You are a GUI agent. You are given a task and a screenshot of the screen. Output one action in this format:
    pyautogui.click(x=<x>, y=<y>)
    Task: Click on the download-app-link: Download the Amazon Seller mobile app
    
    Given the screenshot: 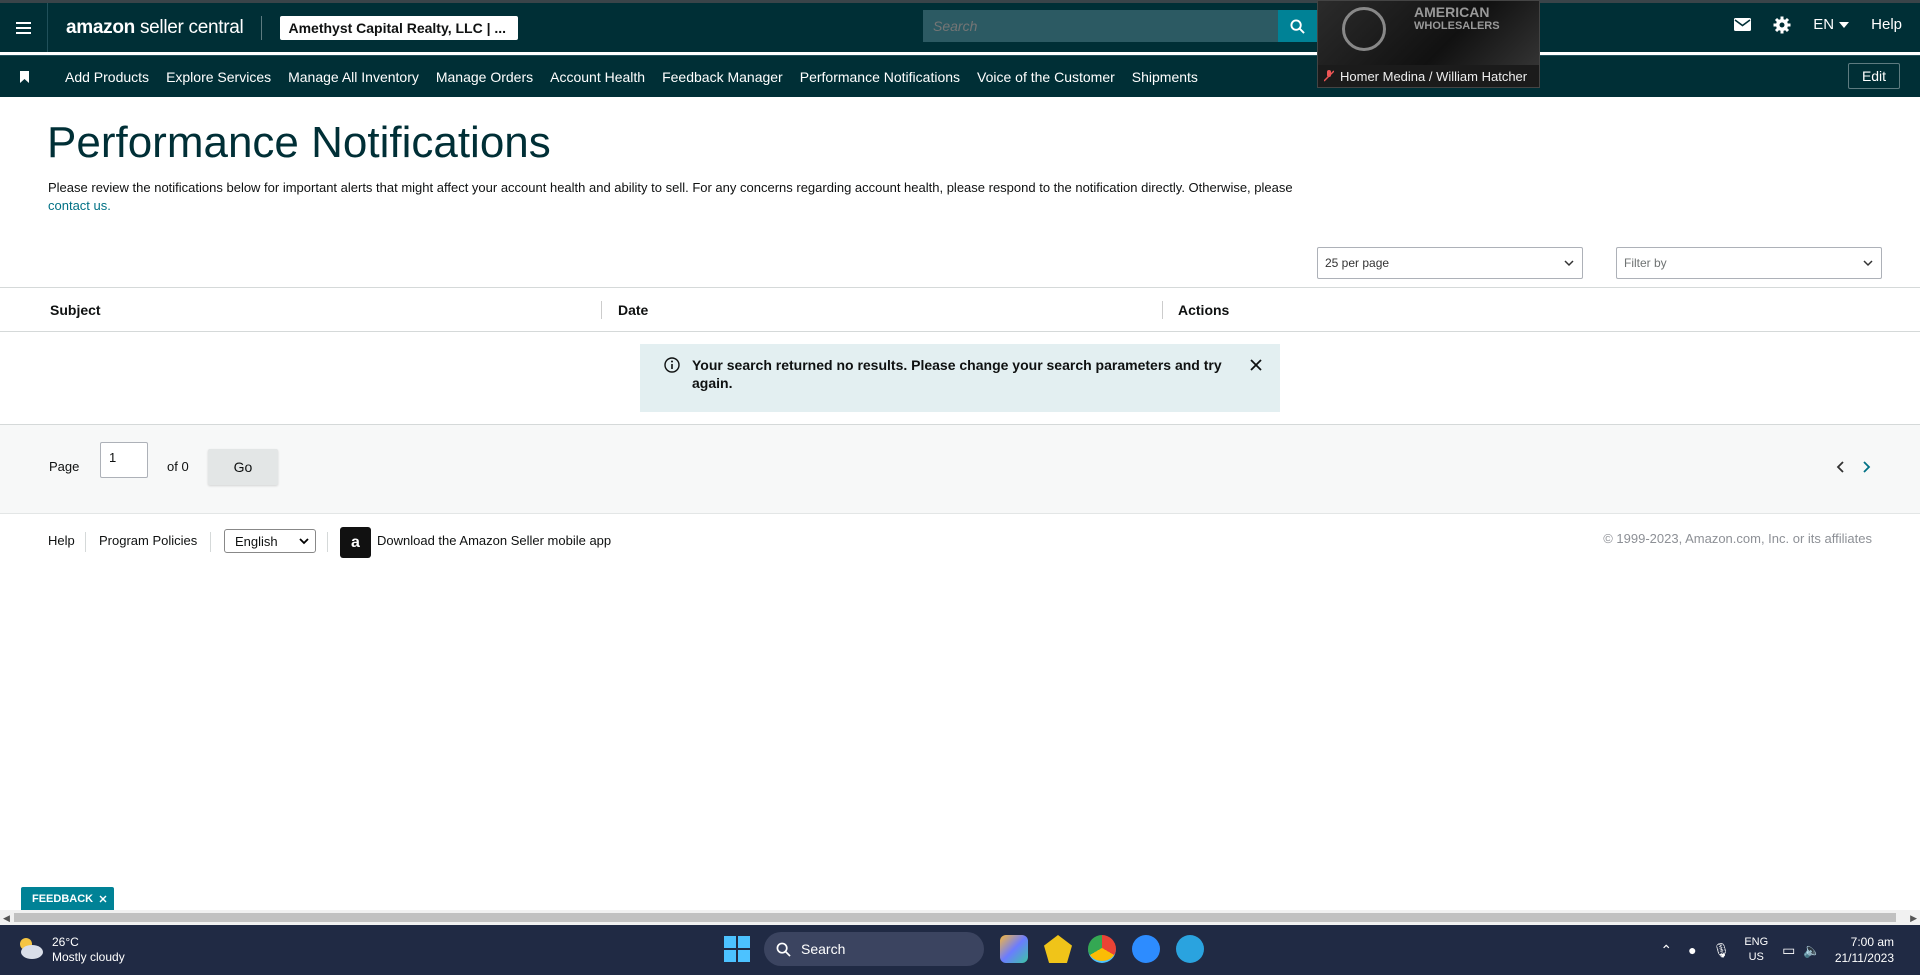 What is the action you would take?
    pyautogui.click(x=494, y=540)
    